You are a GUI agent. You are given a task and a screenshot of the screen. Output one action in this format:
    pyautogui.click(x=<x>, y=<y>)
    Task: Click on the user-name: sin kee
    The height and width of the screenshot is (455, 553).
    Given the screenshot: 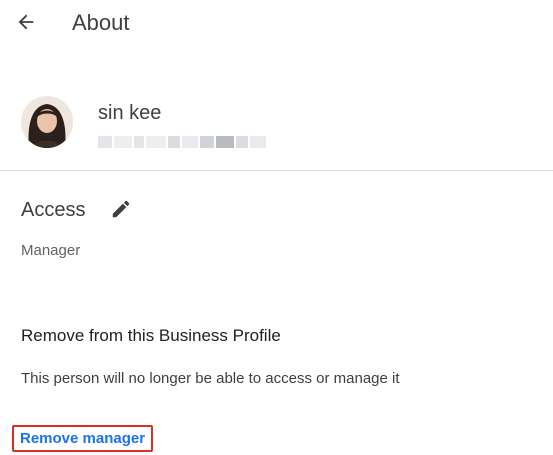 What is the action you would take?
    pyautogui.click(x=130, y=113)
    